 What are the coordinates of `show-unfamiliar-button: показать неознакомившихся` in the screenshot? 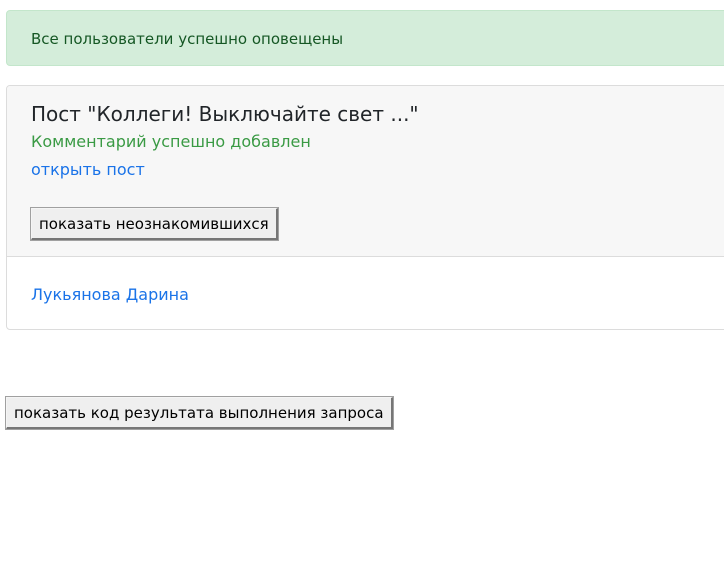 It's located at (154, 224).